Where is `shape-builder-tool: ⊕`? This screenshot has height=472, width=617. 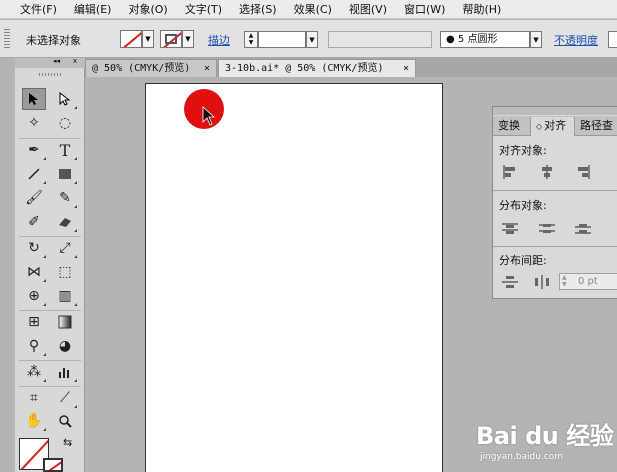 shape-builder-tool: ⊕ is located at coordinates (34, 296).